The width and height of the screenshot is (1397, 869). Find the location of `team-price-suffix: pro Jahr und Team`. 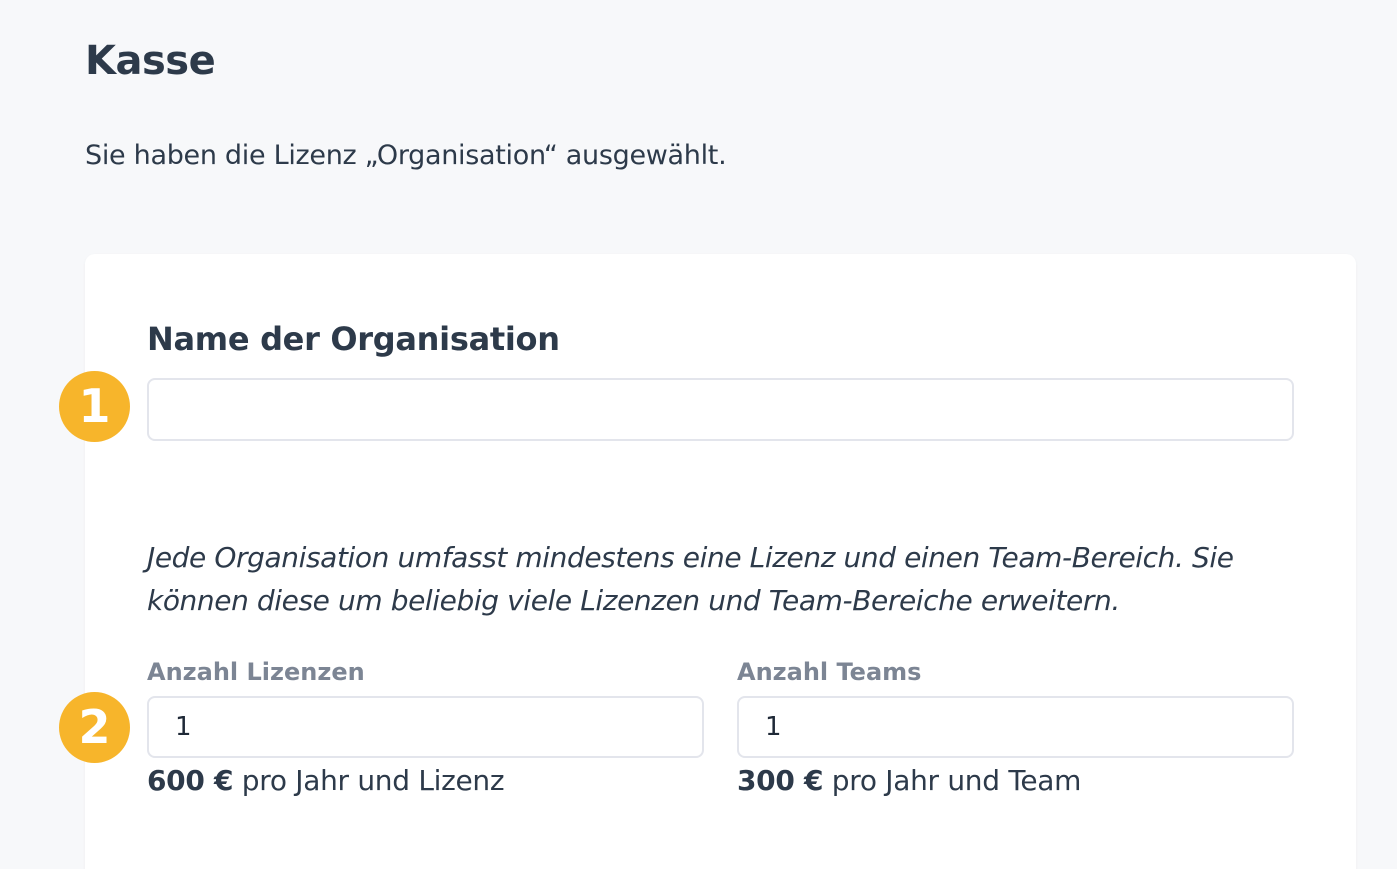

team-price-suffix: pro Jahr und Team is located at coordinates (952, 780).